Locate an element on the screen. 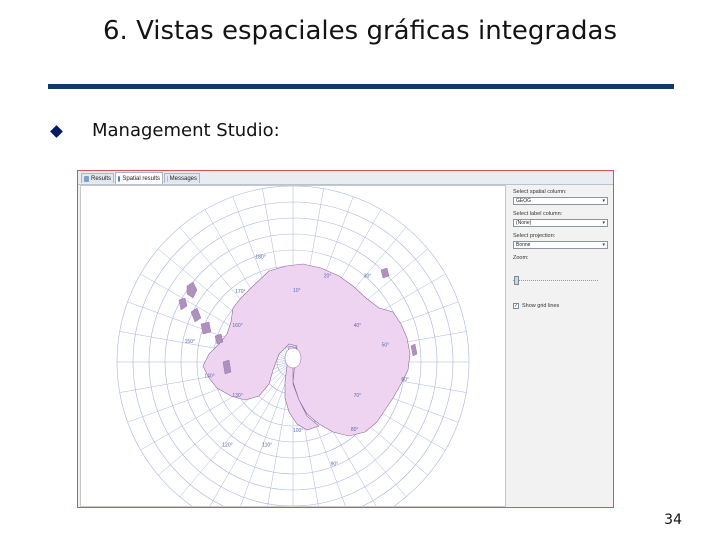 The image size is (720, 540). degree-label: 130° is located at coordinates (237, 396).